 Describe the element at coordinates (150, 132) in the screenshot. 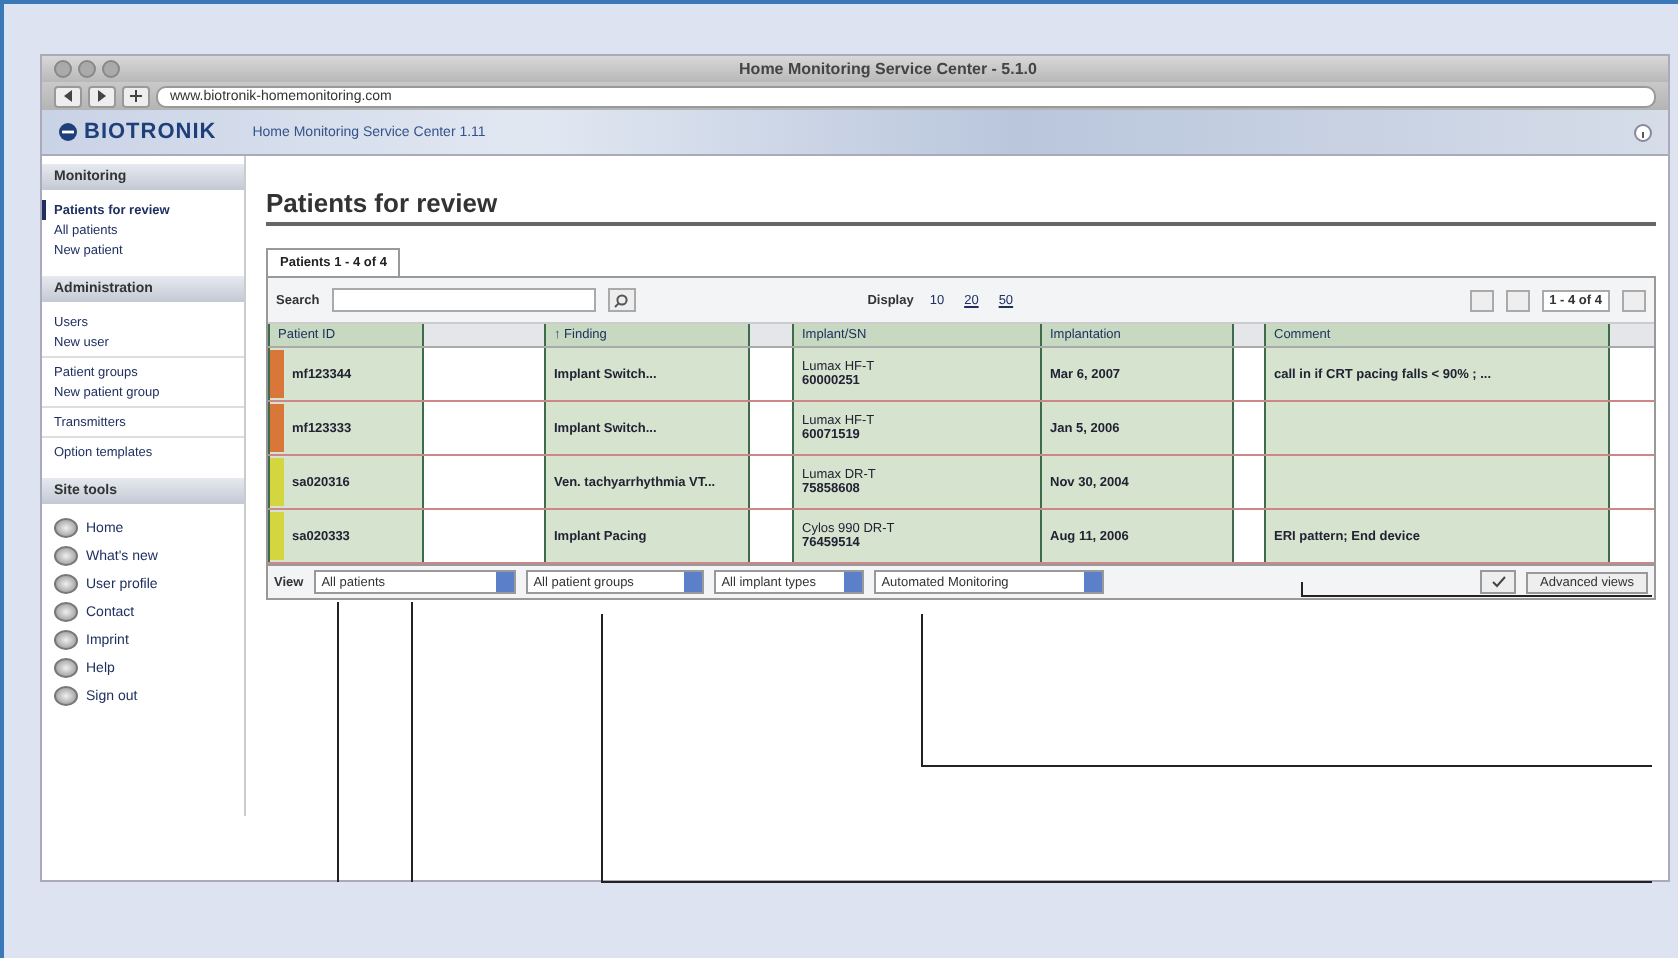

I see `logo-text: BIOTRONIK` at that location.